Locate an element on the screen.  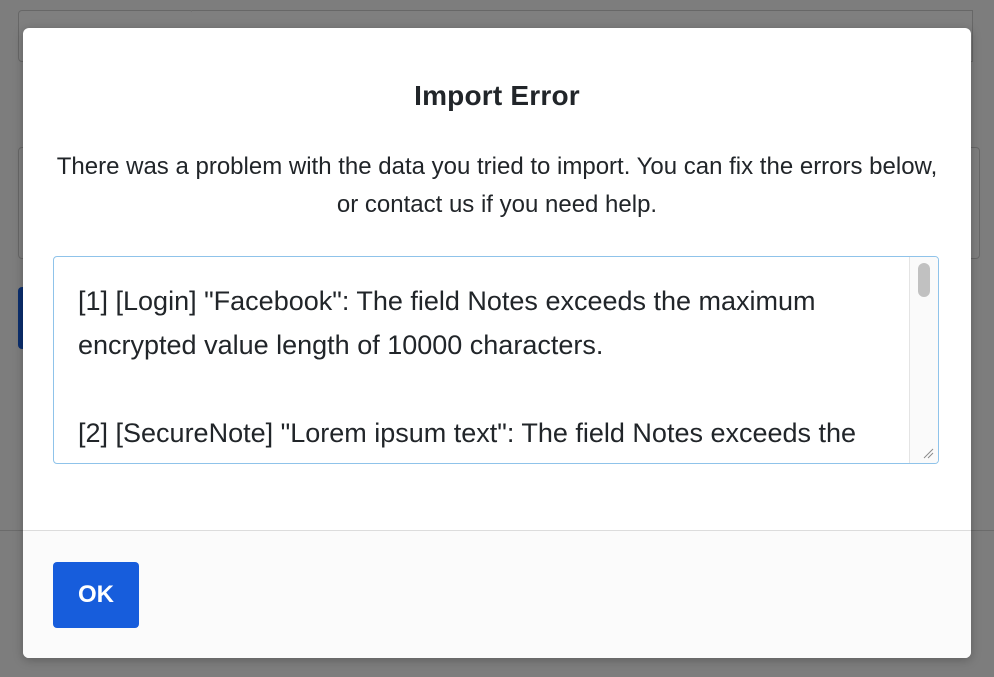
ok-button: OK is located at coordinates (96, 595).